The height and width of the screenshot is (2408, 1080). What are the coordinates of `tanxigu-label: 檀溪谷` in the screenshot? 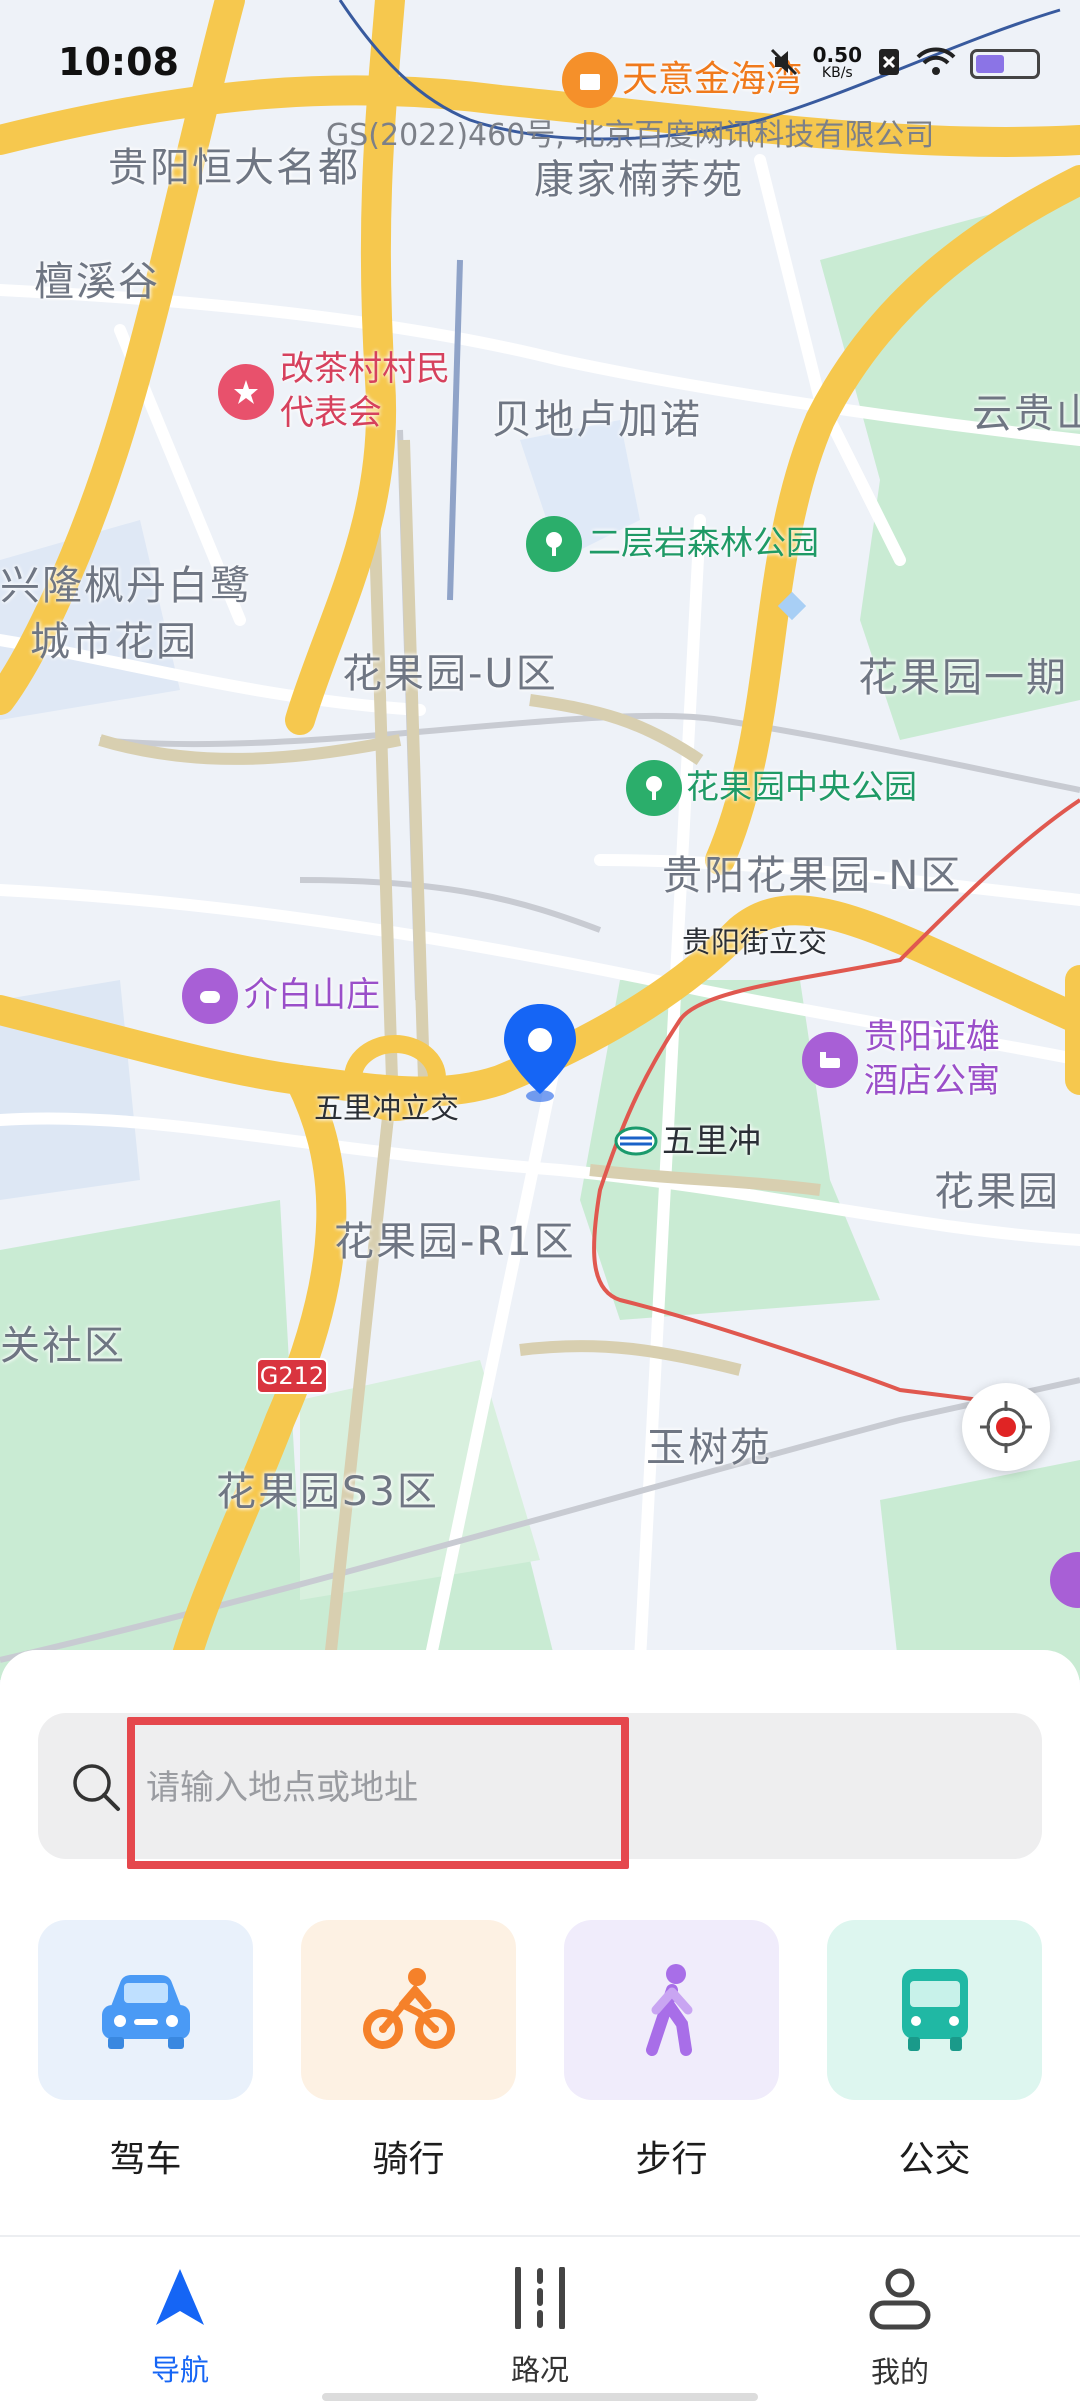 It's located at (97, 282).